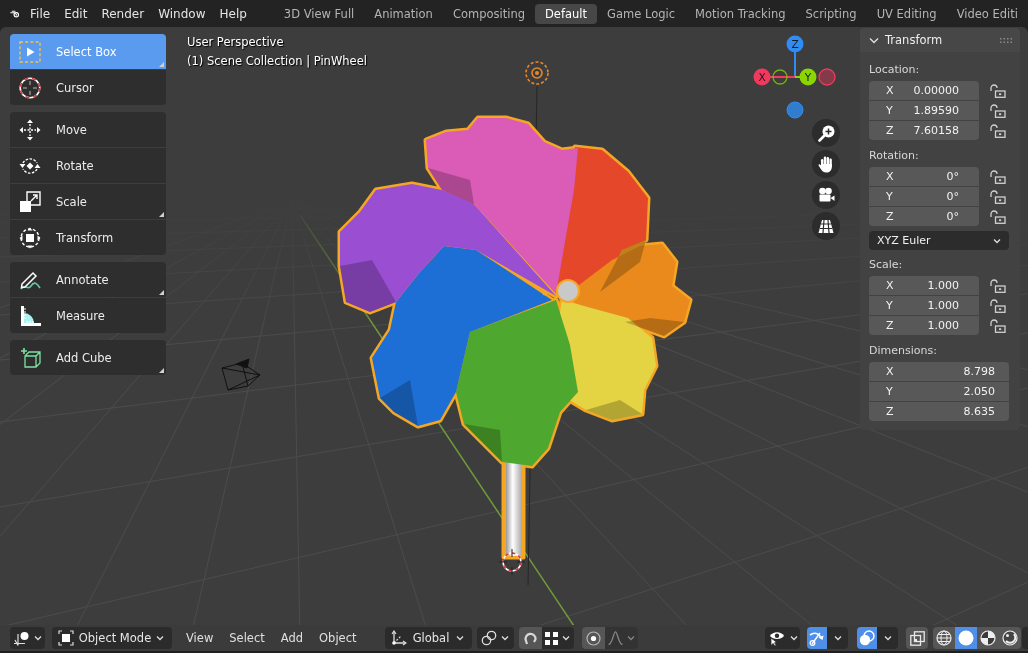 This screenshot has height=653, width=1028. I want to click on axes-ball-icon, so click(21, 638).